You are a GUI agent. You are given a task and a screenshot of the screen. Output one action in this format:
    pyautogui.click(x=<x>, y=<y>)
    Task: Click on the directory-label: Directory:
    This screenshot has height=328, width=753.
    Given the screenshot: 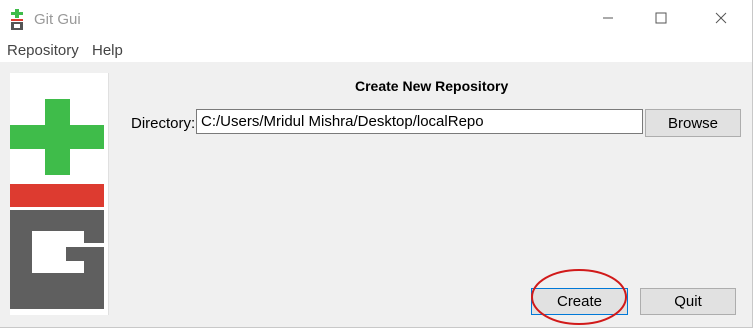 What is the action you would take?
    pyautogui.click(x=163, y=123)
    